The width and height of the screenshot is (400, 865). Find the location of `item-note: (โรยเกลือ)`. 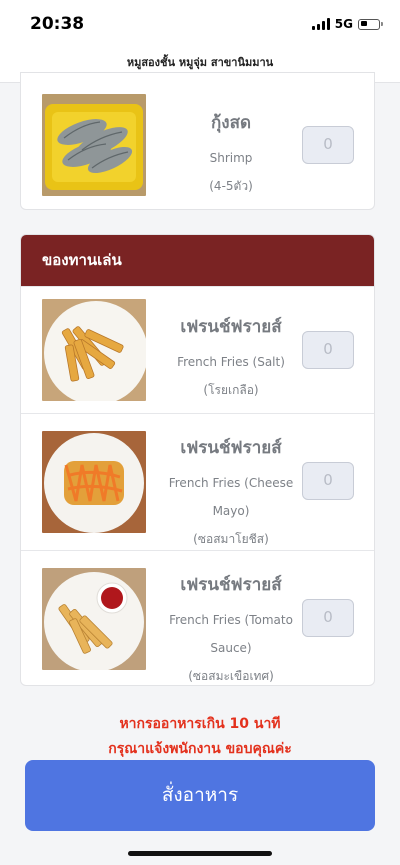

item-note: (โรยเกลือ) is located at coordinates (231, 390).